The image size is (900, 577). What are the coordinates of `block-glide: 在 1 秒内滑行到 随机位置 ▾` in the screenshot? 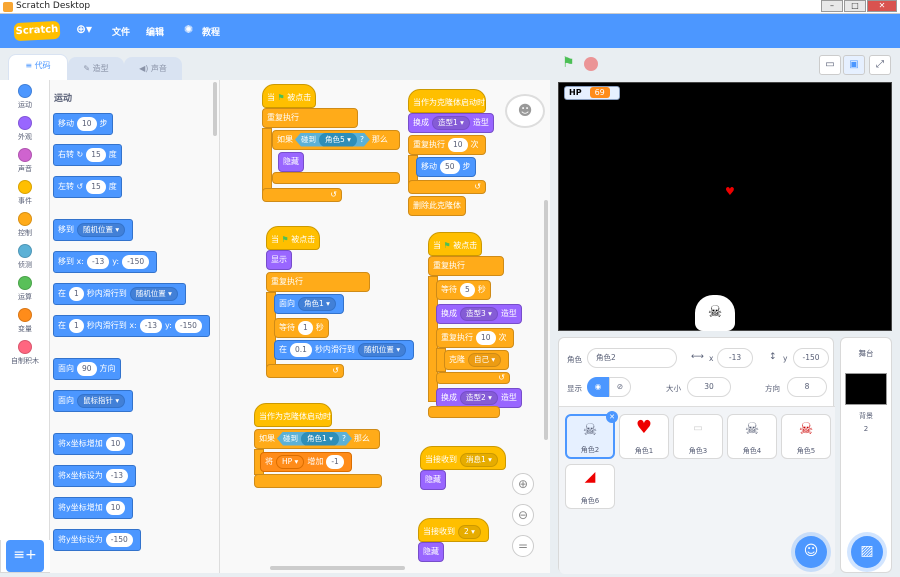 It's located at (119, 294).